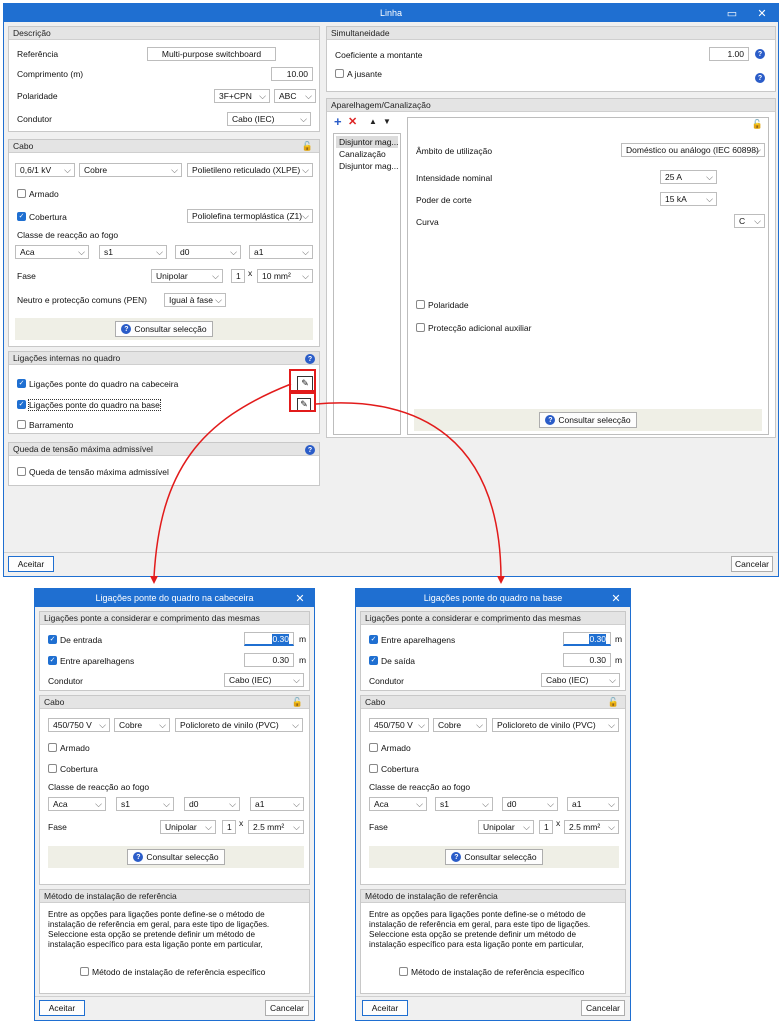  Describe the element at coordinates (373, 660) in the screenshot. I see `checkbox-checked: ✓` at that location.